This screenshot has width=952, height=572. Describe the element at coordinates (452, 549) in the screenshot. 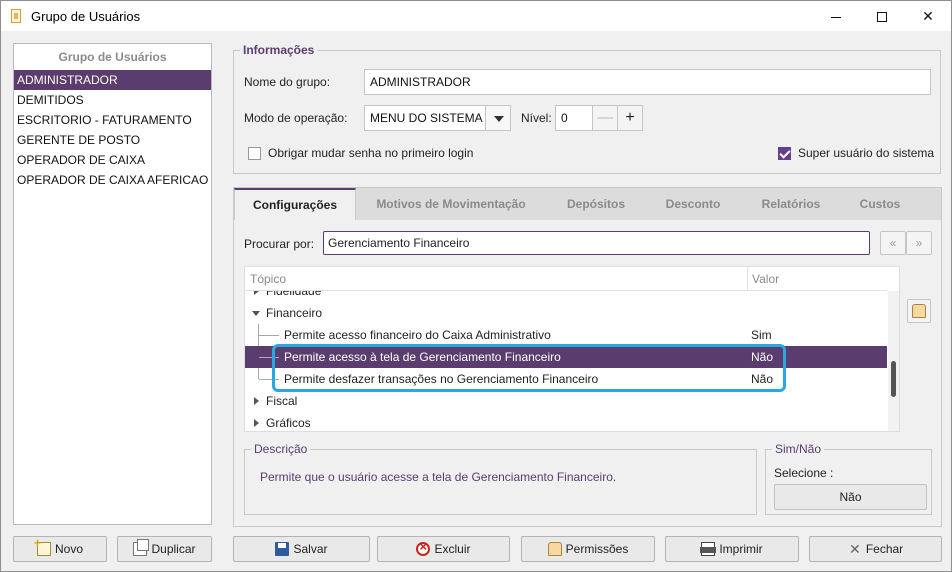

I see `delete-button-label: Excluir` at that location.